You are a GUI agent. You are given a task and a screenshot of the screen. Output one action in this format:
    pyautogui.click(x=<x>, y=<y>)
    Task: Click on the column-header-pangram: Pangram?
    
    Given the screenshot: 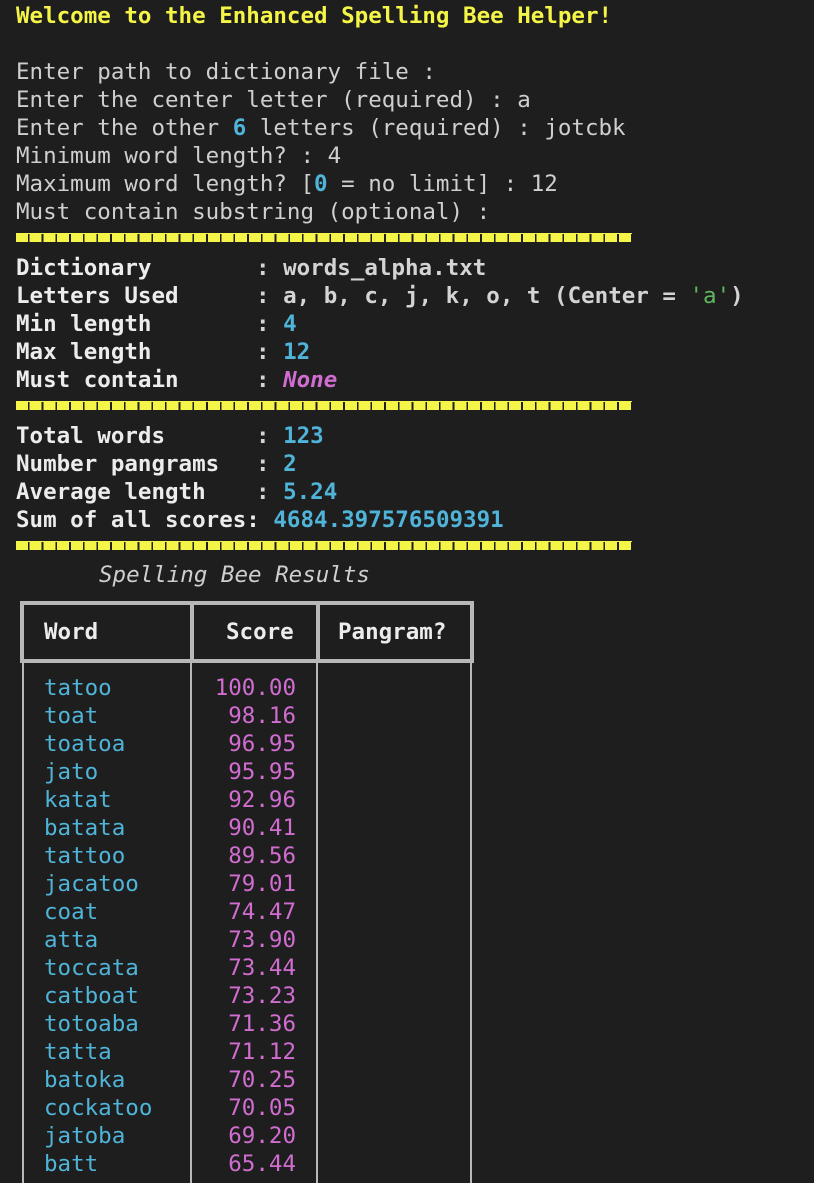 What is the action you would take?
    pyautogui.click(x=392, y=632)
    